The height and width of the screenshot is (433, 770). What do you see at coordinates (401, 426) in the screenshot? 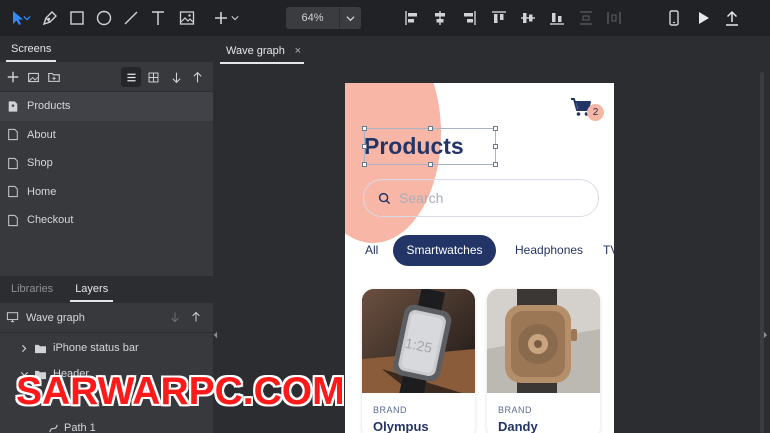
I see `product-name: Olympus` at bounding box center [401, 426].